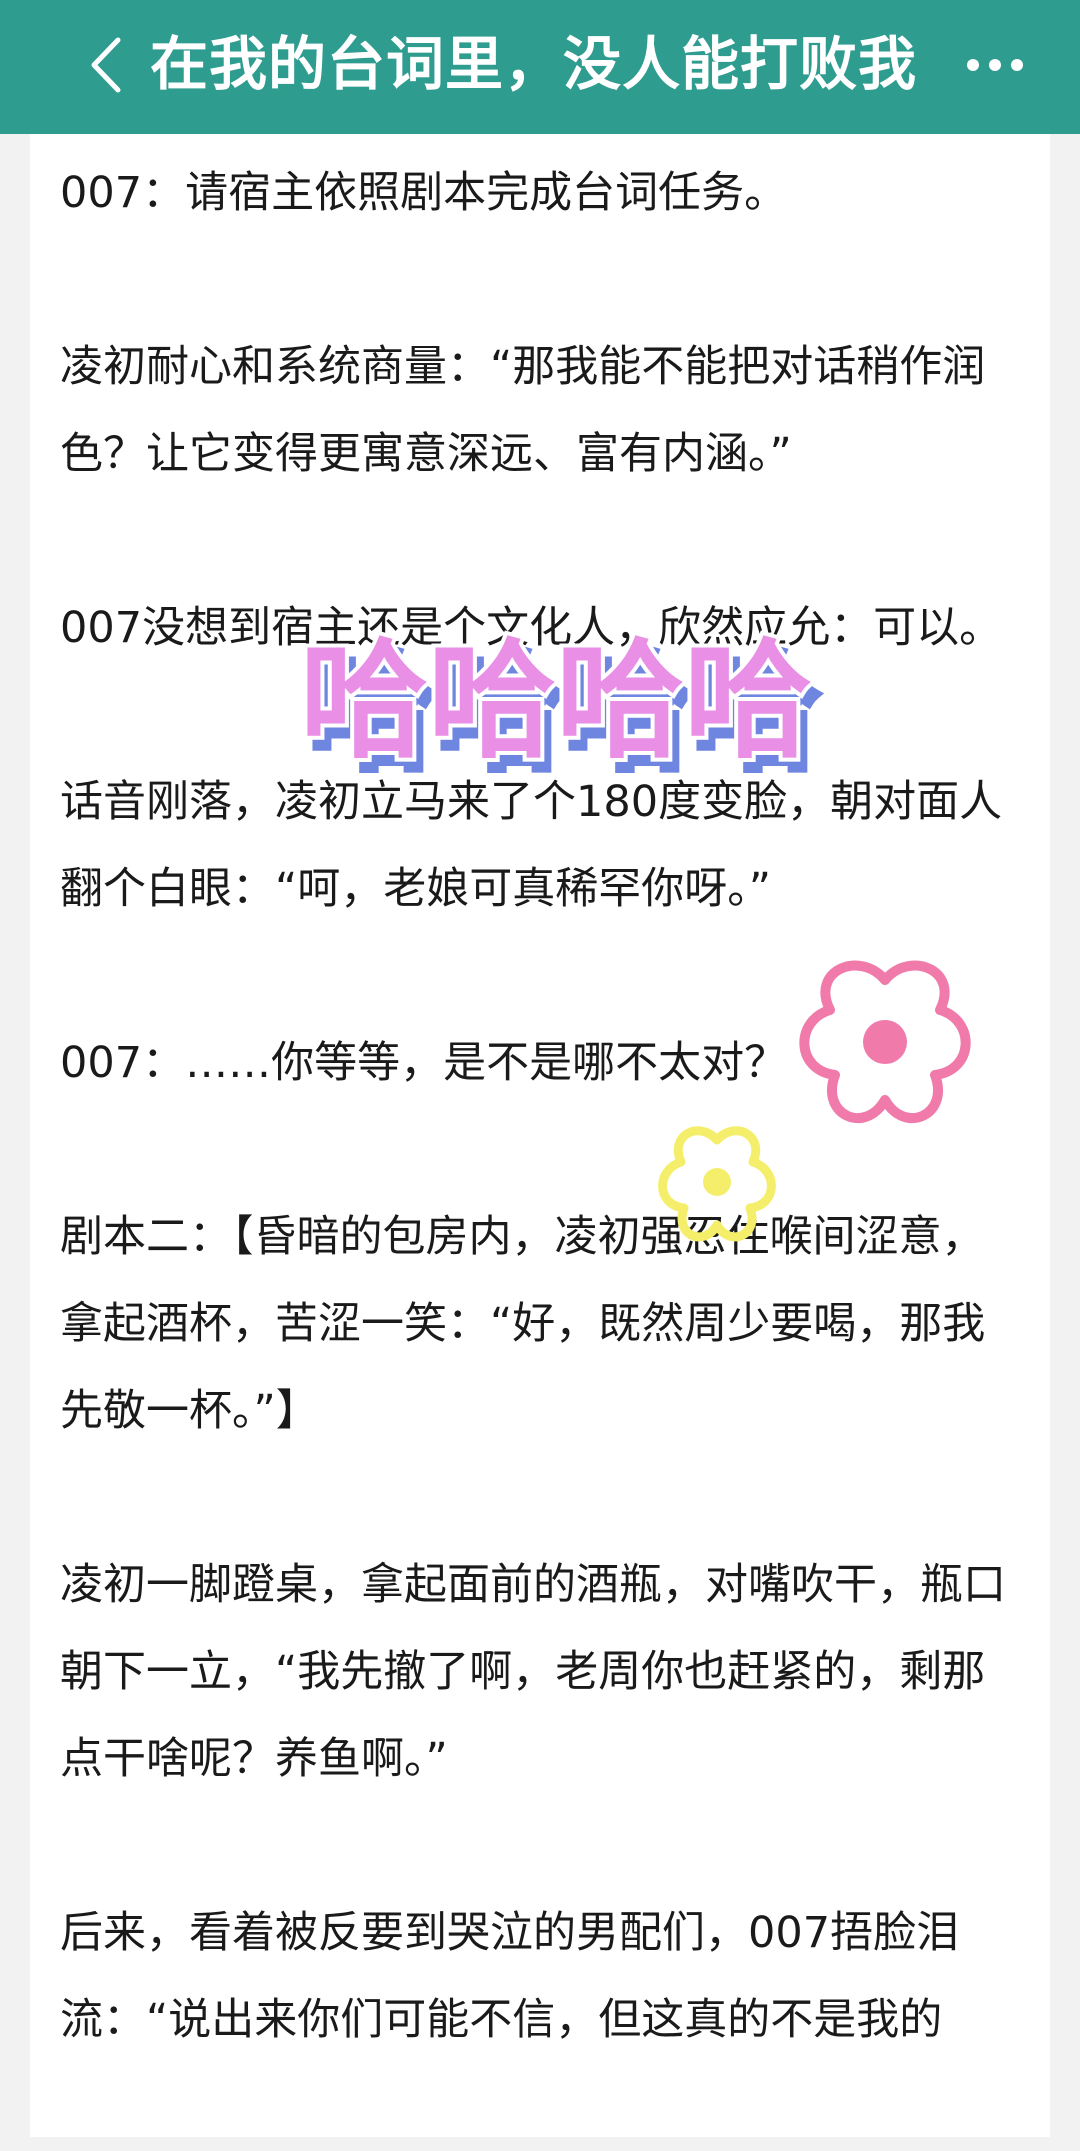 Image resolution: width=1080 pixels, height=2151 pixels. What do you see at coordinates (424, 193) in the screenshot?
I see `paragraph: 007：请宿主依照剧本完成台词任务。` at bounding box center [424, 193].